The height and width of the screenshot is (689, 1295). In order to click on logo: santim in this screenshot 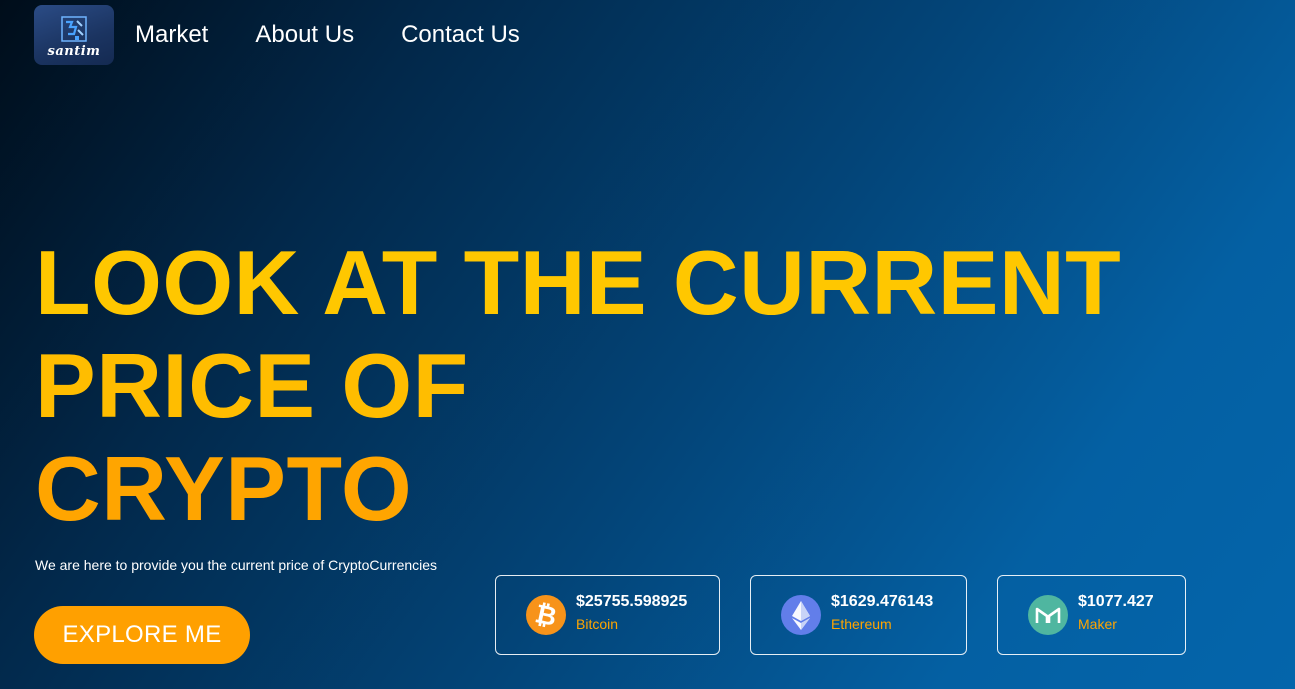, I will do `click(74, 35)`.